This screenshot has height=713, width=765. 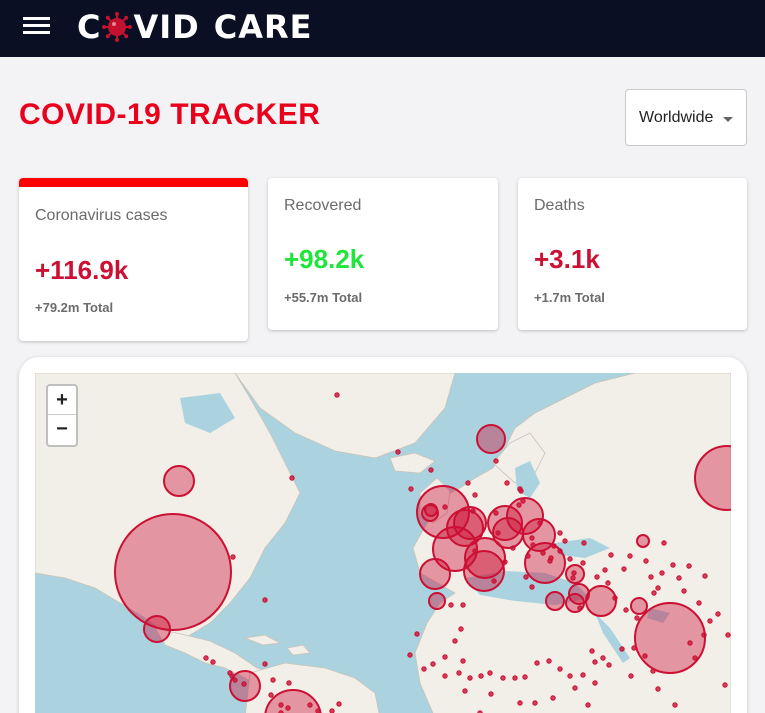 What do you see at coordinates (383, 254) in the screenshot?
I see `recovered-card: Recovered +98.2k +55.7m Total` at bounding box center [383, 254].